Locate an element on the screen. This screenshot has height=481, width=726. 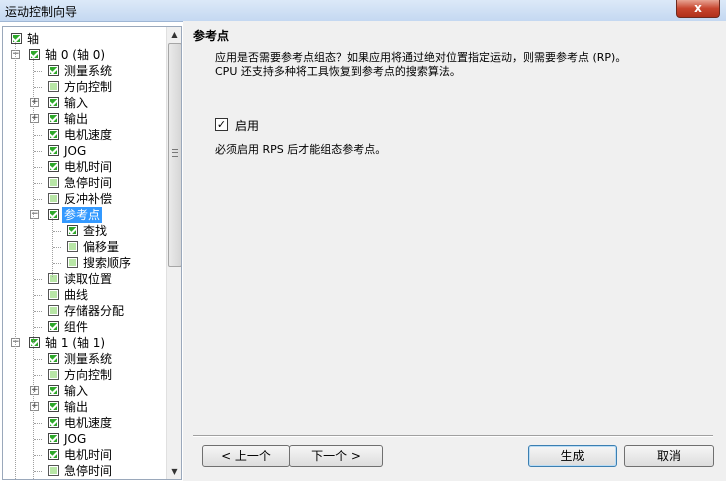
tree-item: 轴 is located at coordinates (84, 39).